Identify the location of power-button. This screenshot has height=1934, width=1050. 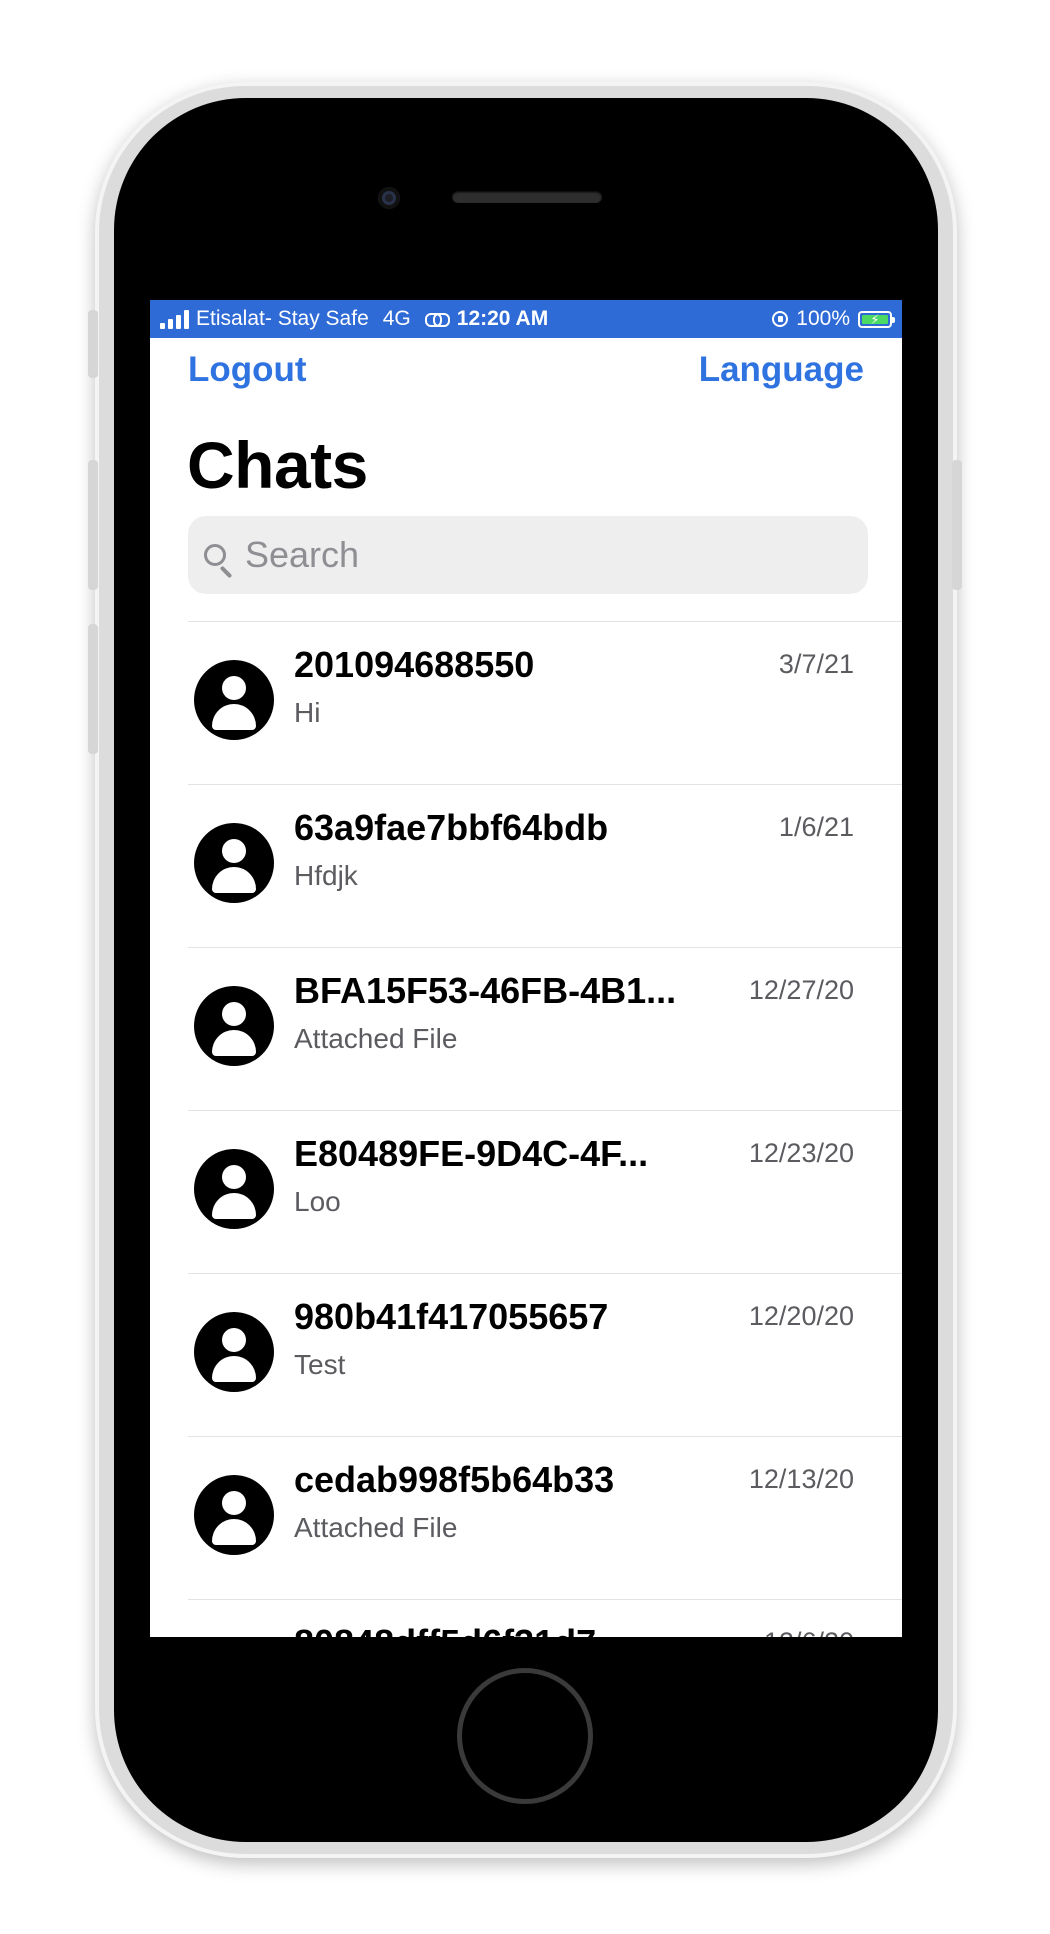
(957, 525).